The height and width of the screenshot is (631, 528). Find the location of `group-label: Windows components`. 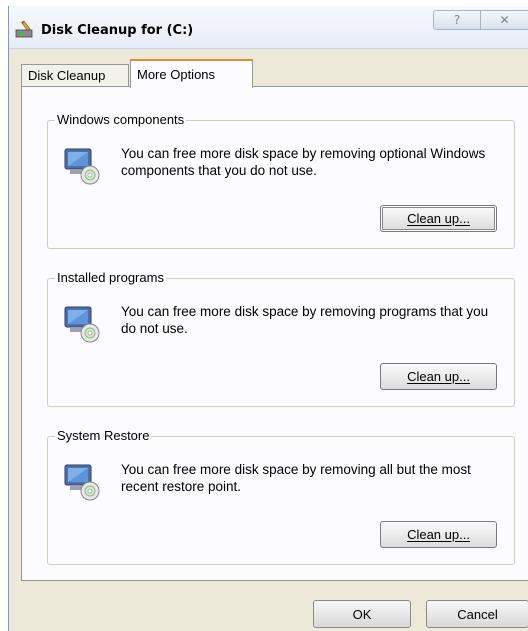

group-label: Windows components is located at coordinates (121, 119).